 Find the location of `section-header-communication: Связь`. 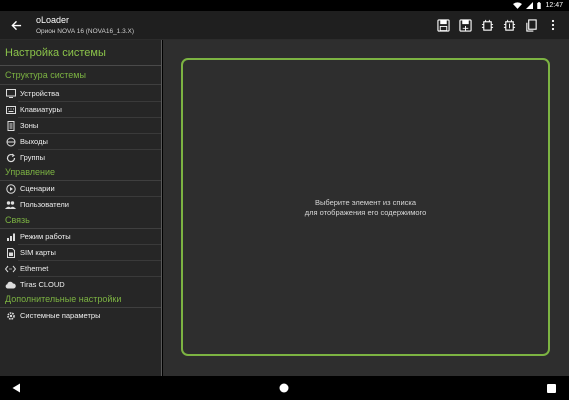

section-header-communication: Связь is located at coordinates (17, 220).